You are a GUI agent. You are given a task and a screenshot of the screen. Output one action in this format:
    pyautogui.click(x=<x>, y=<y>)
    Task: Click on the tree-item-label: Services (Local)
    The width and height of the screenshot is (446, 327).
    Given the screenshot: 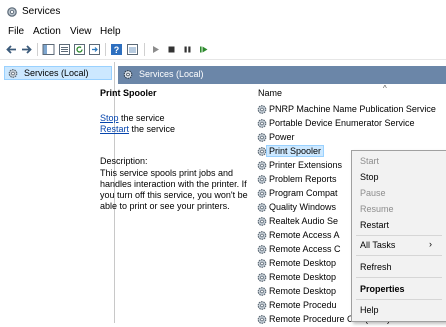 What is the action you would take?
    pyautogui.click(x=56, y=73)
    